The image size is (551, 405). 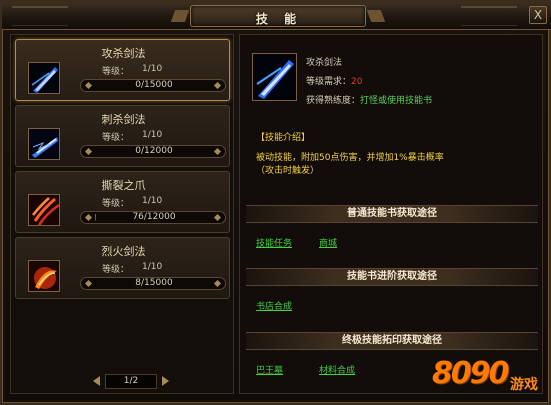 What do you see at coordinates (44, 276) in the screenshot?
I see `fire-sword-icon` at bounding box center [44, 276].